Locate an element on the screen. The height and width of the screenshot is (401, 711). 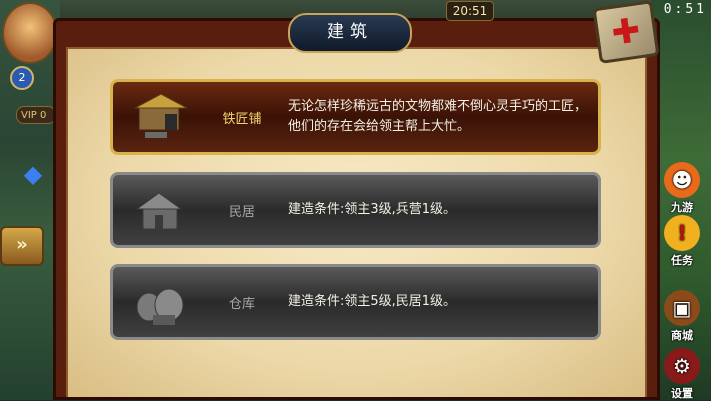
exclamation-icon: ! is located at coordinates (682, 233).